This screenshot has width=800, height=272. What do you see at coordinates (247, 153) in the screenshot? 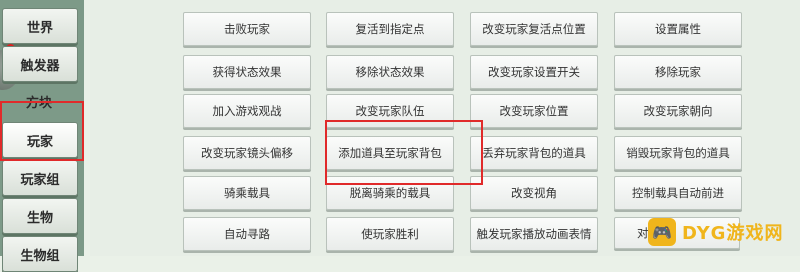
I see `action-button: 改变玩家镜头偏移` at bounding box center [247, 153].